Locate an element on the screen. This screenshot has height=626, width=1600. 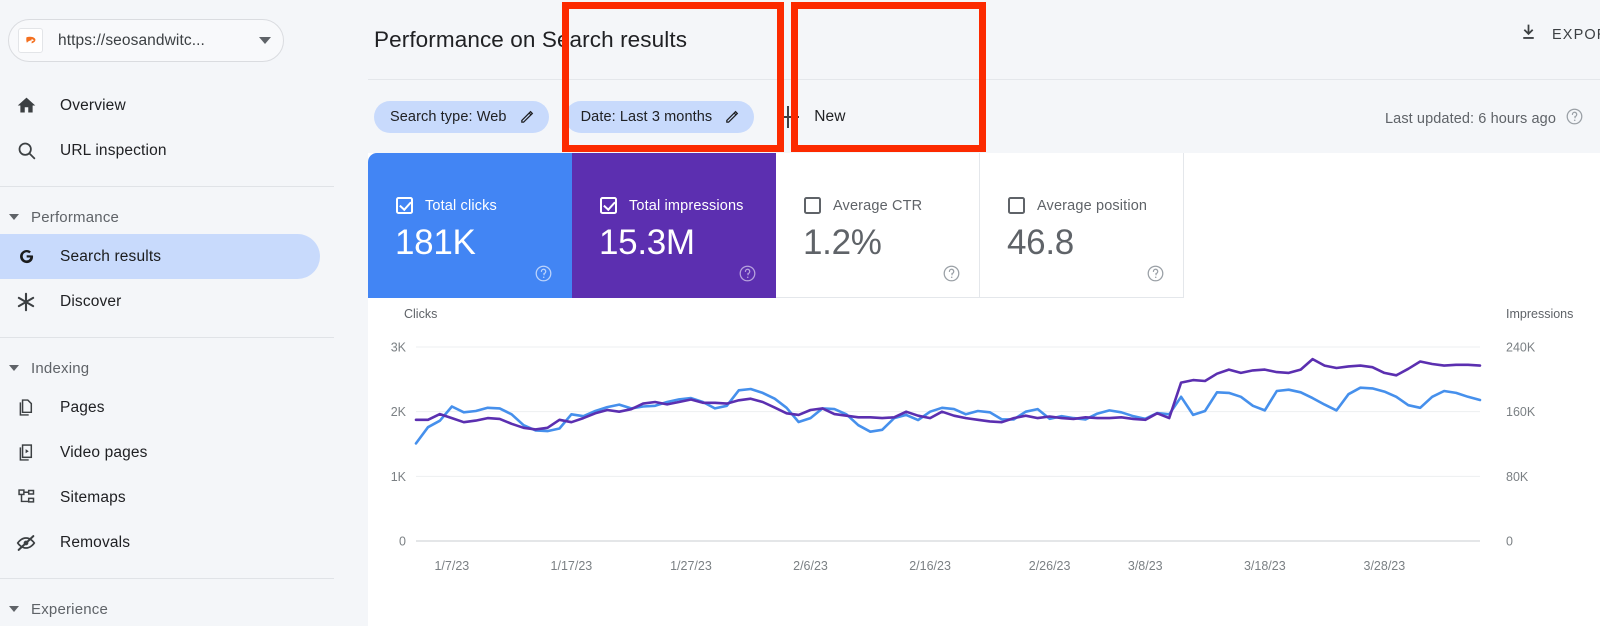
sidebar-item-label: Removals is located at coordinates (95, 542).